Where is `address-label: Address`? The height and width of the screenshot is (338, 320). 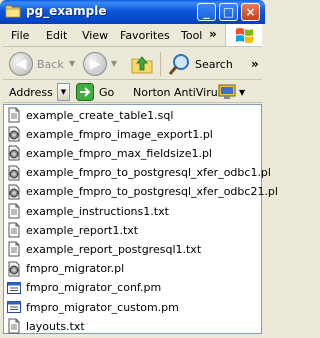 address-label: Address is located at coordinates (31, 92).